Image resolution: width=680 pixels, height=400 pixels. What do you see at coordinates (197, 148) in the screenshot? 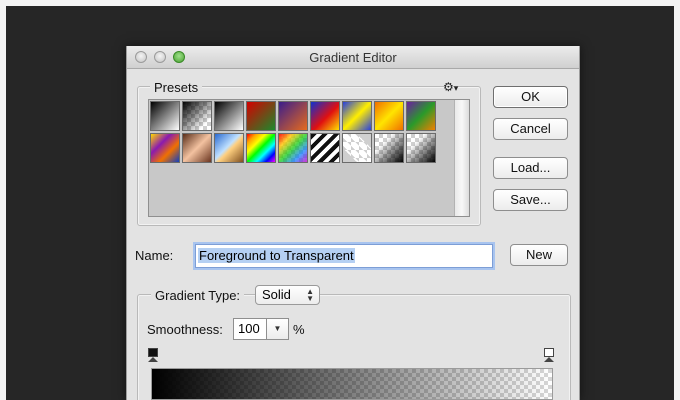
I see `preset-swatch-copper` at bounding box center [197, 148].